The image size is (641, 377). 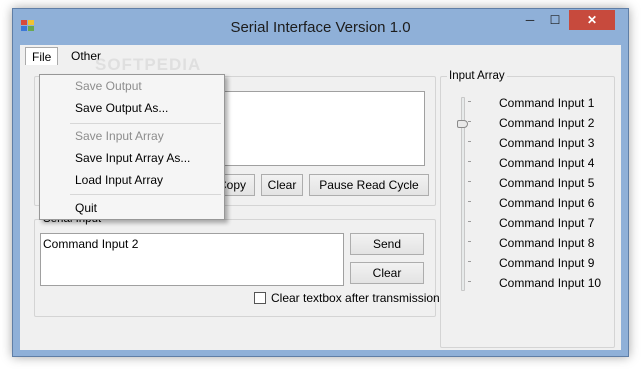 I want to click on clear-output-button: Clear, so click(x=282, y=185).